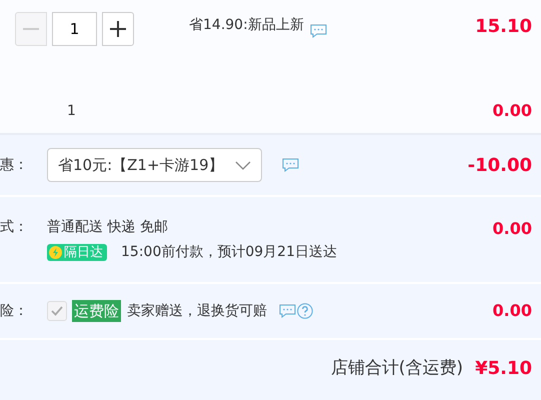 This screenshot has height=400, width=541. I want to click on next-day-badge: 隔日达, so click(77, 252).